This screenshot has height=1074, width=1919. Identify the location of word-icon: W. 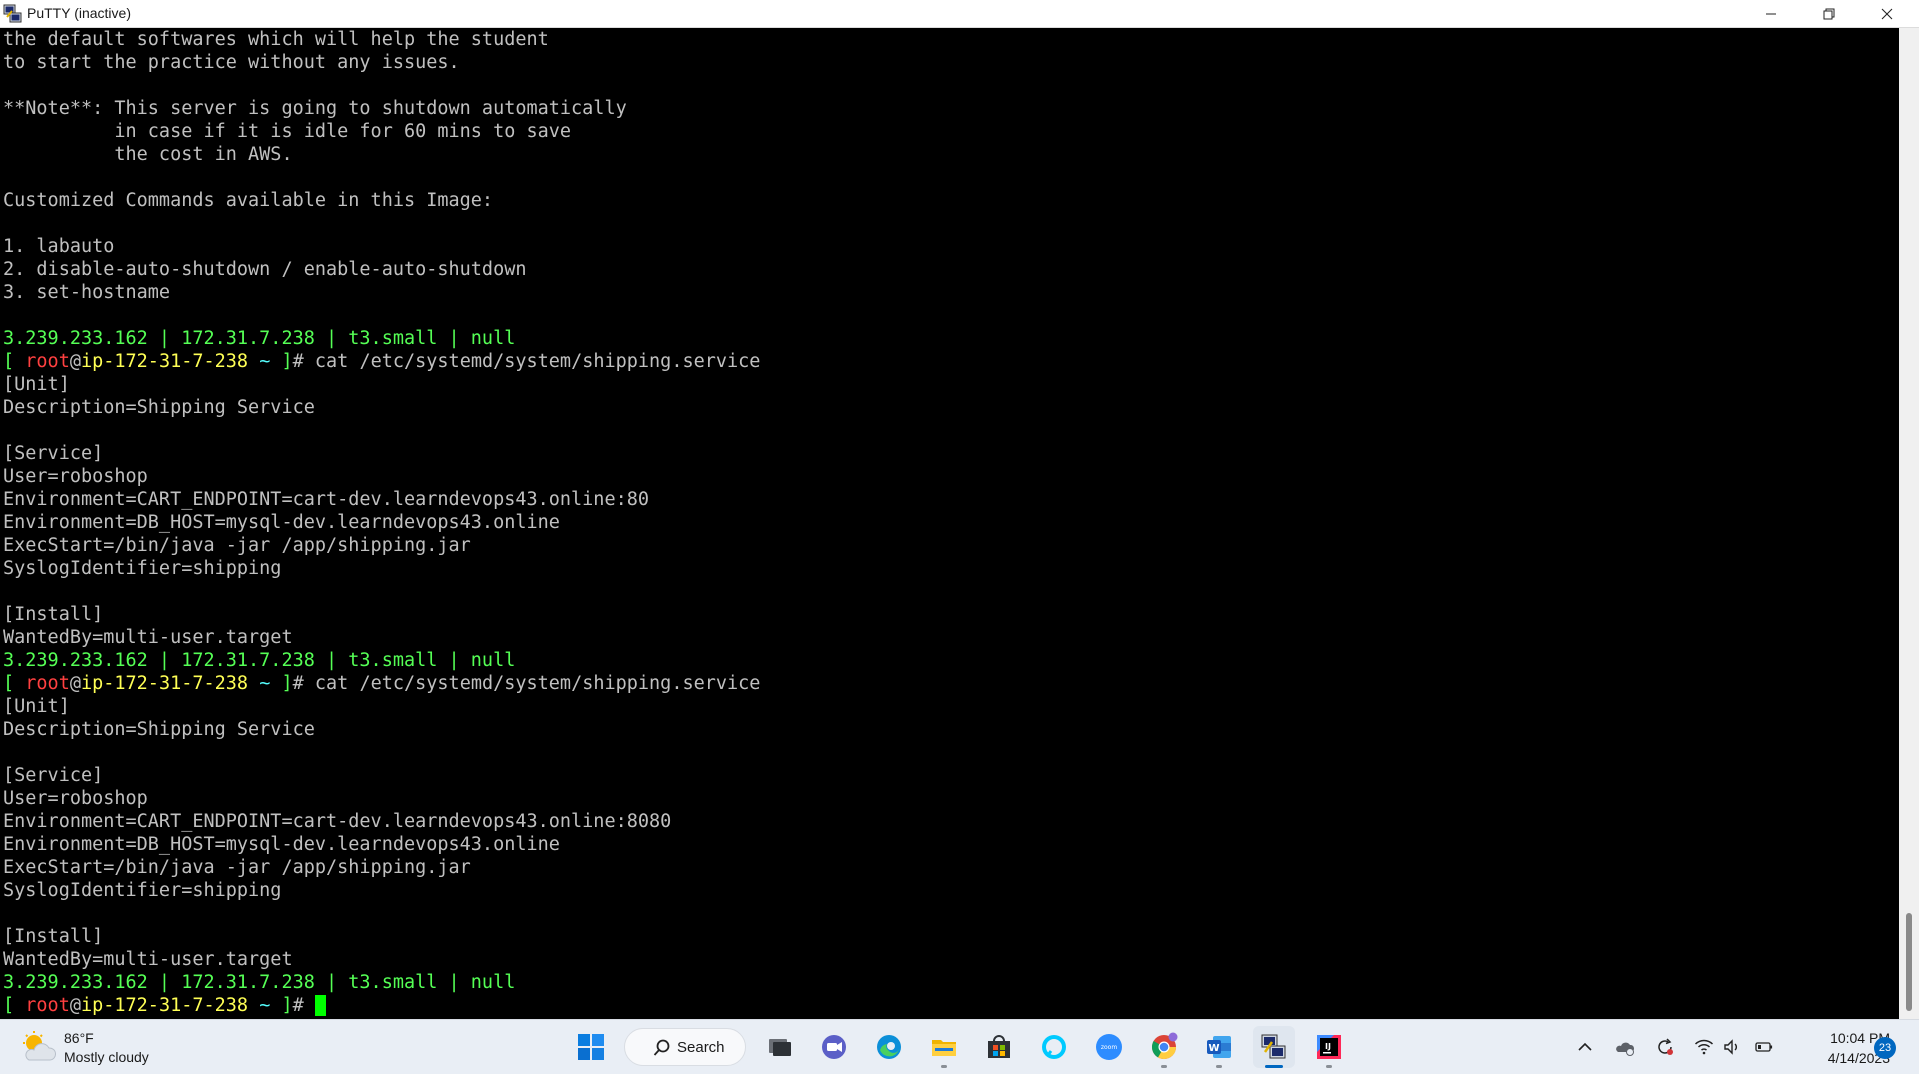
(1219, 1047).